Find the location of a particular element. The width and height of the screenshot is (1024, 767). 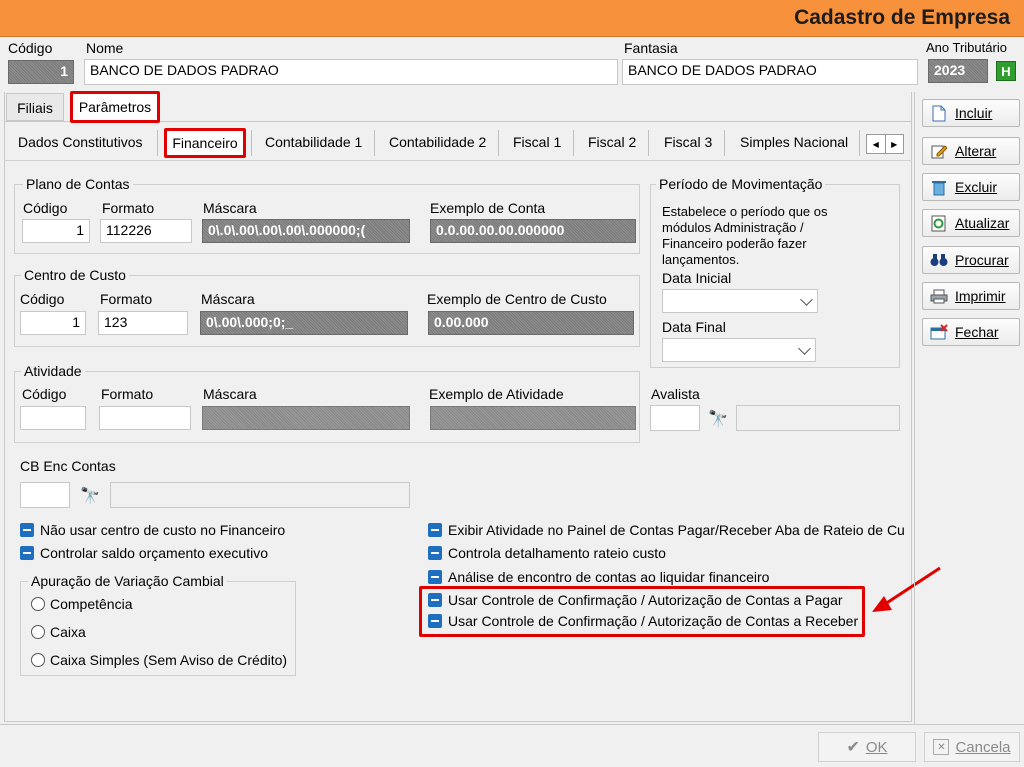

imprimir-button: Imprimir is located at coordinates (971, 296).